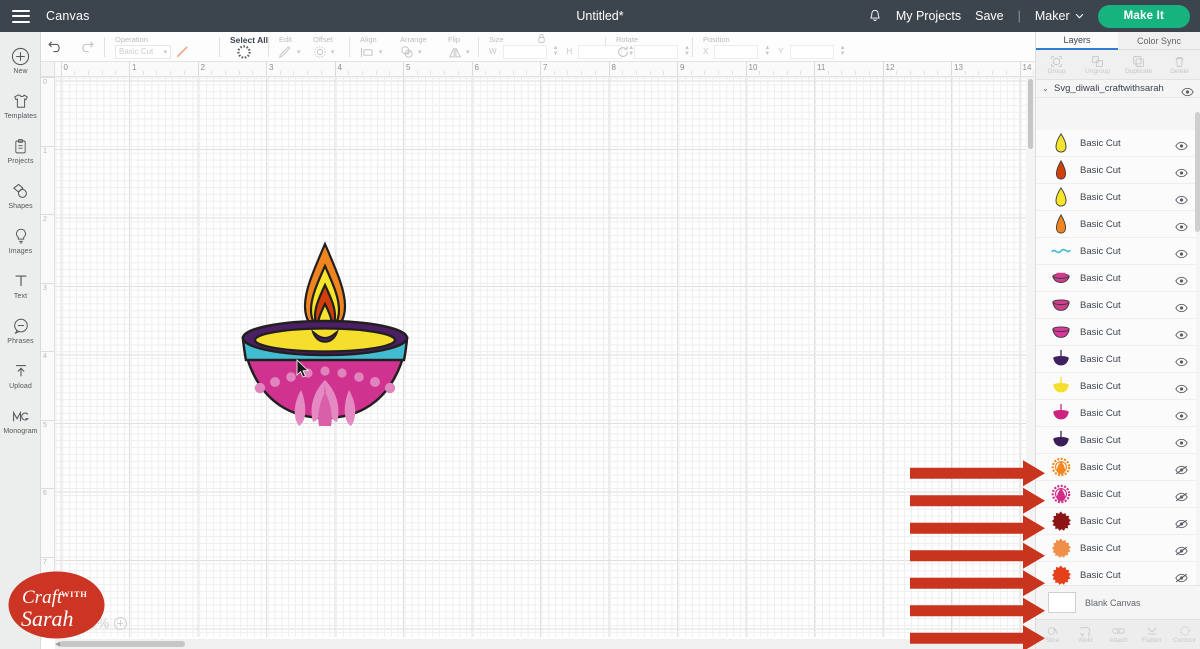  I want to click on sidebar-item-phrases: Phrases, so click(20, 330).